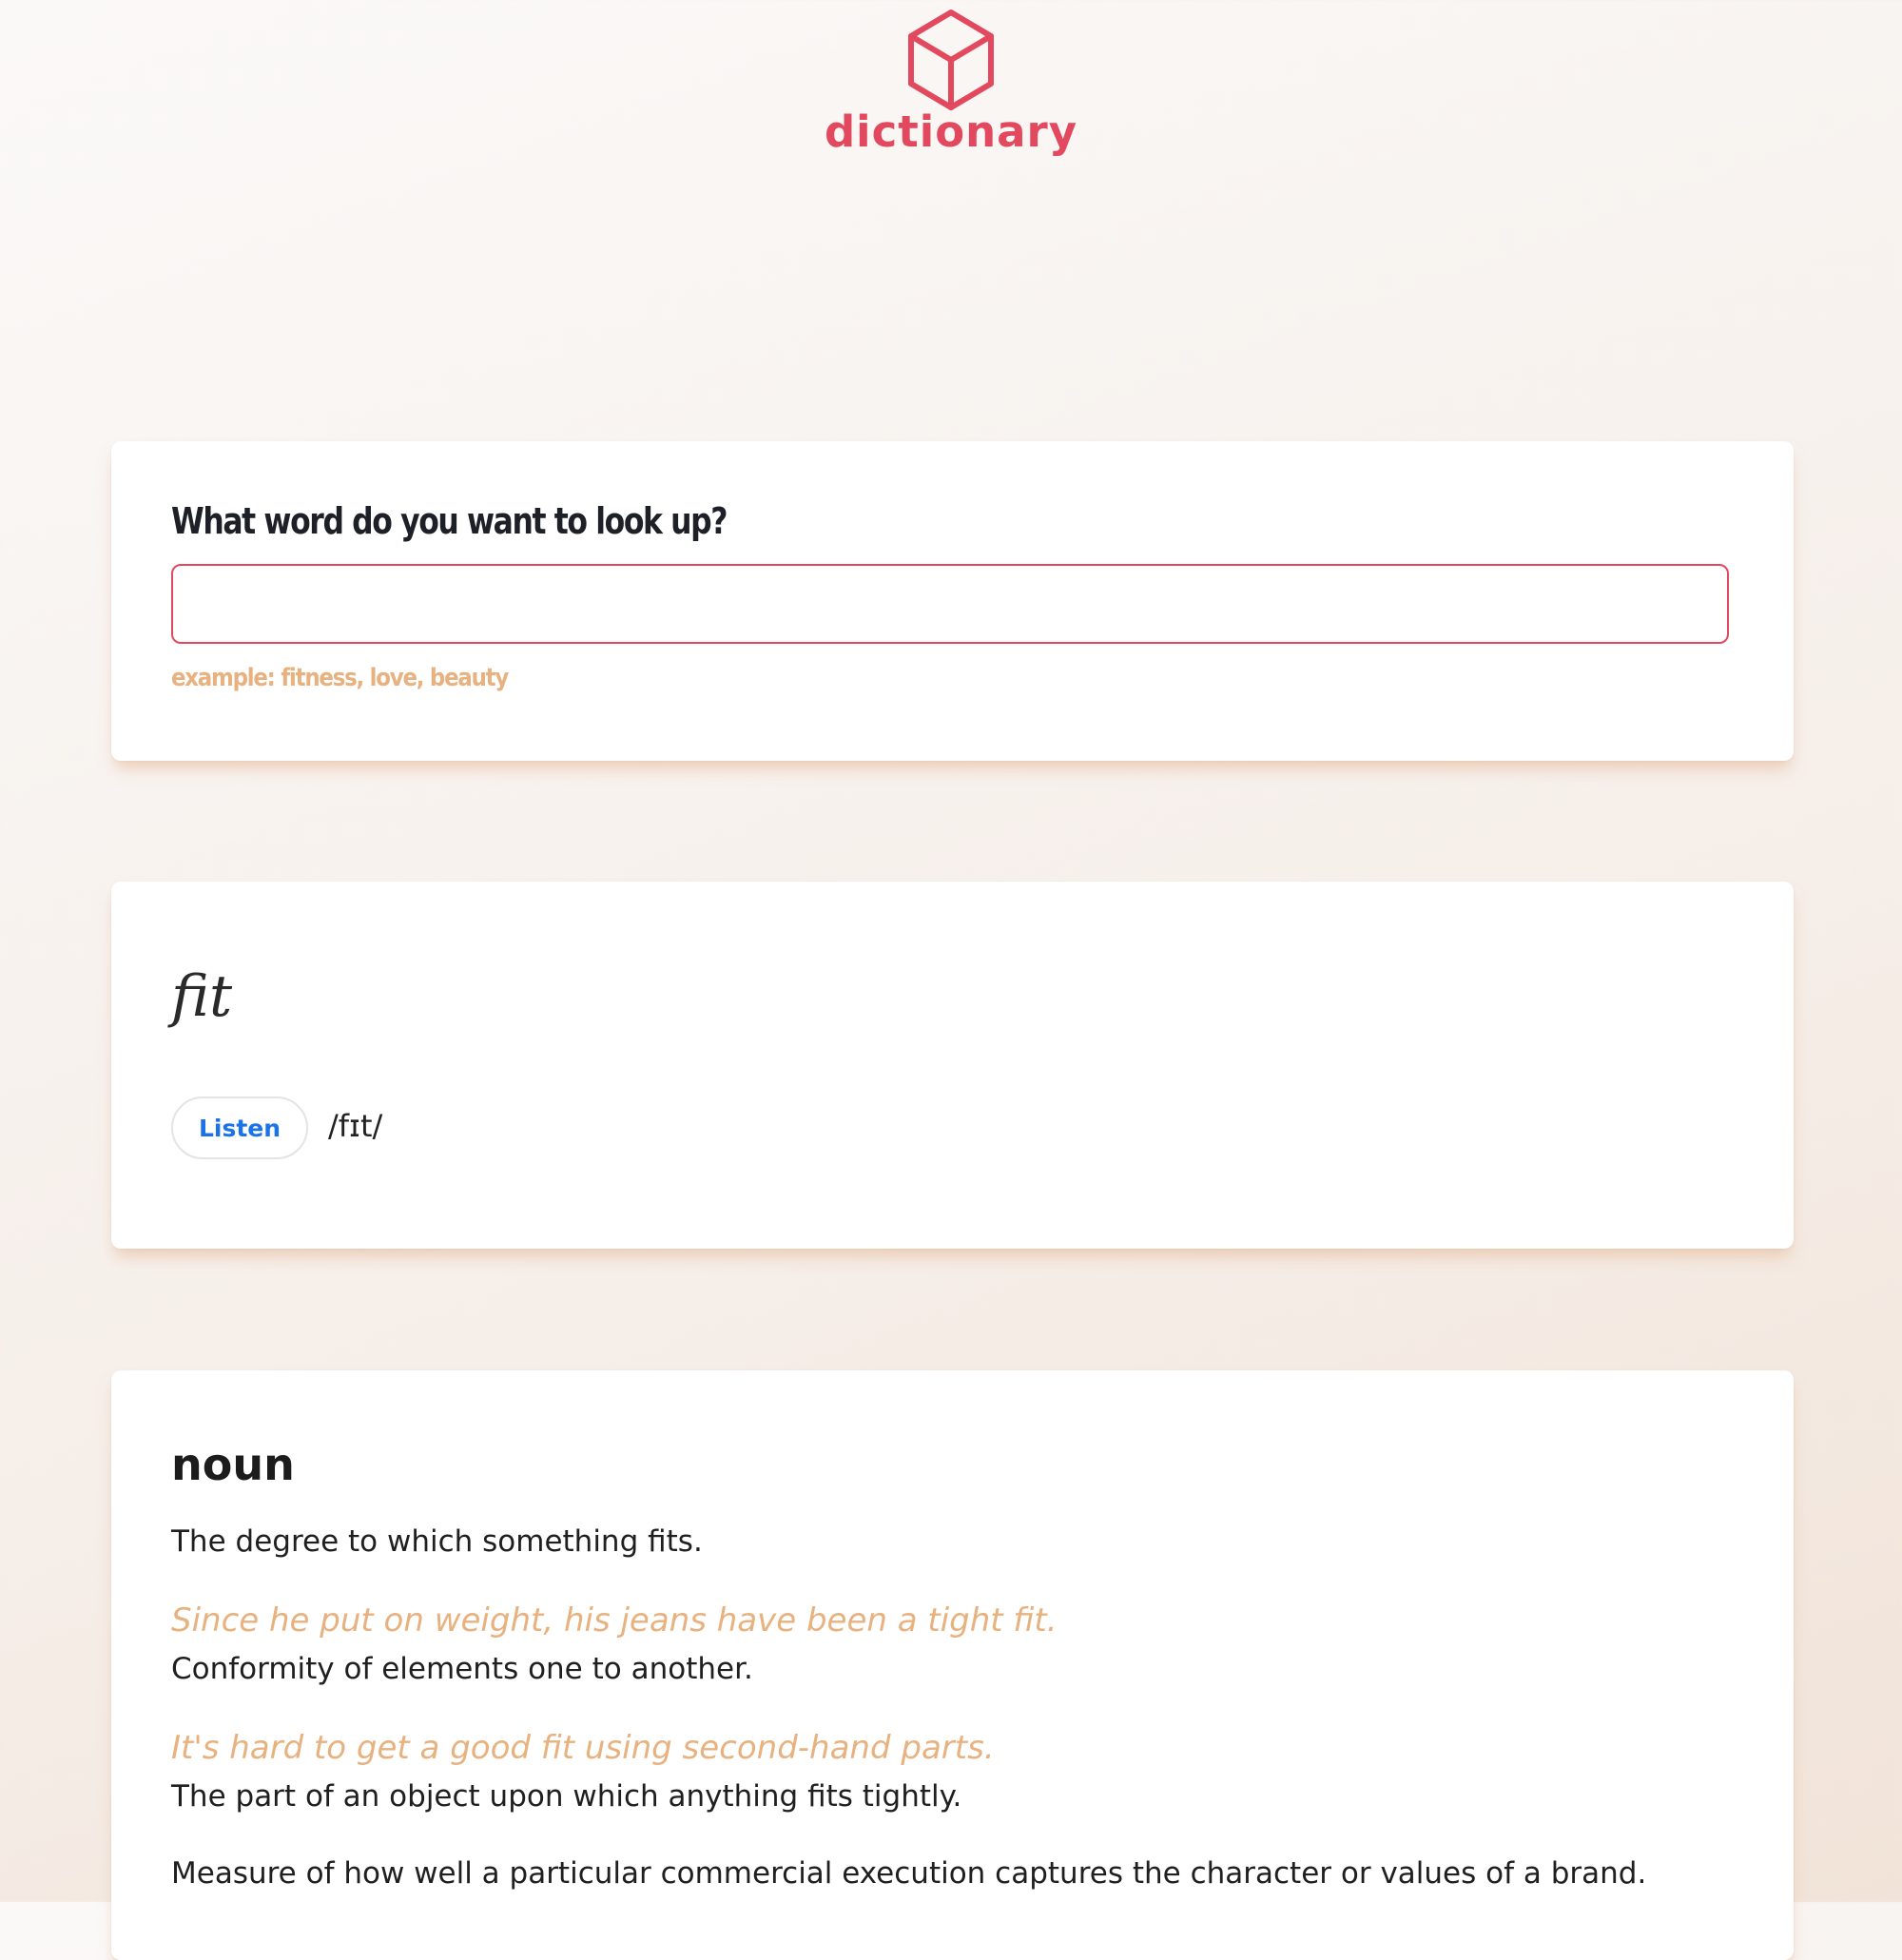 This screenshot has width=1902, height=1960. Describe the element at coordinates (202, 996) in the screenshot. I see `headword: fit` at that location.